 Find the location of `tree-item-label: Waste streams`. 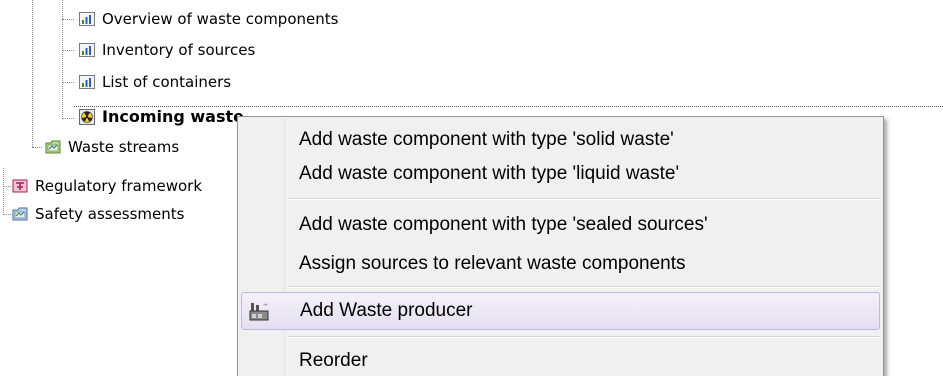

tree-item-label: Waste streams is located at coordinates (124, 147).